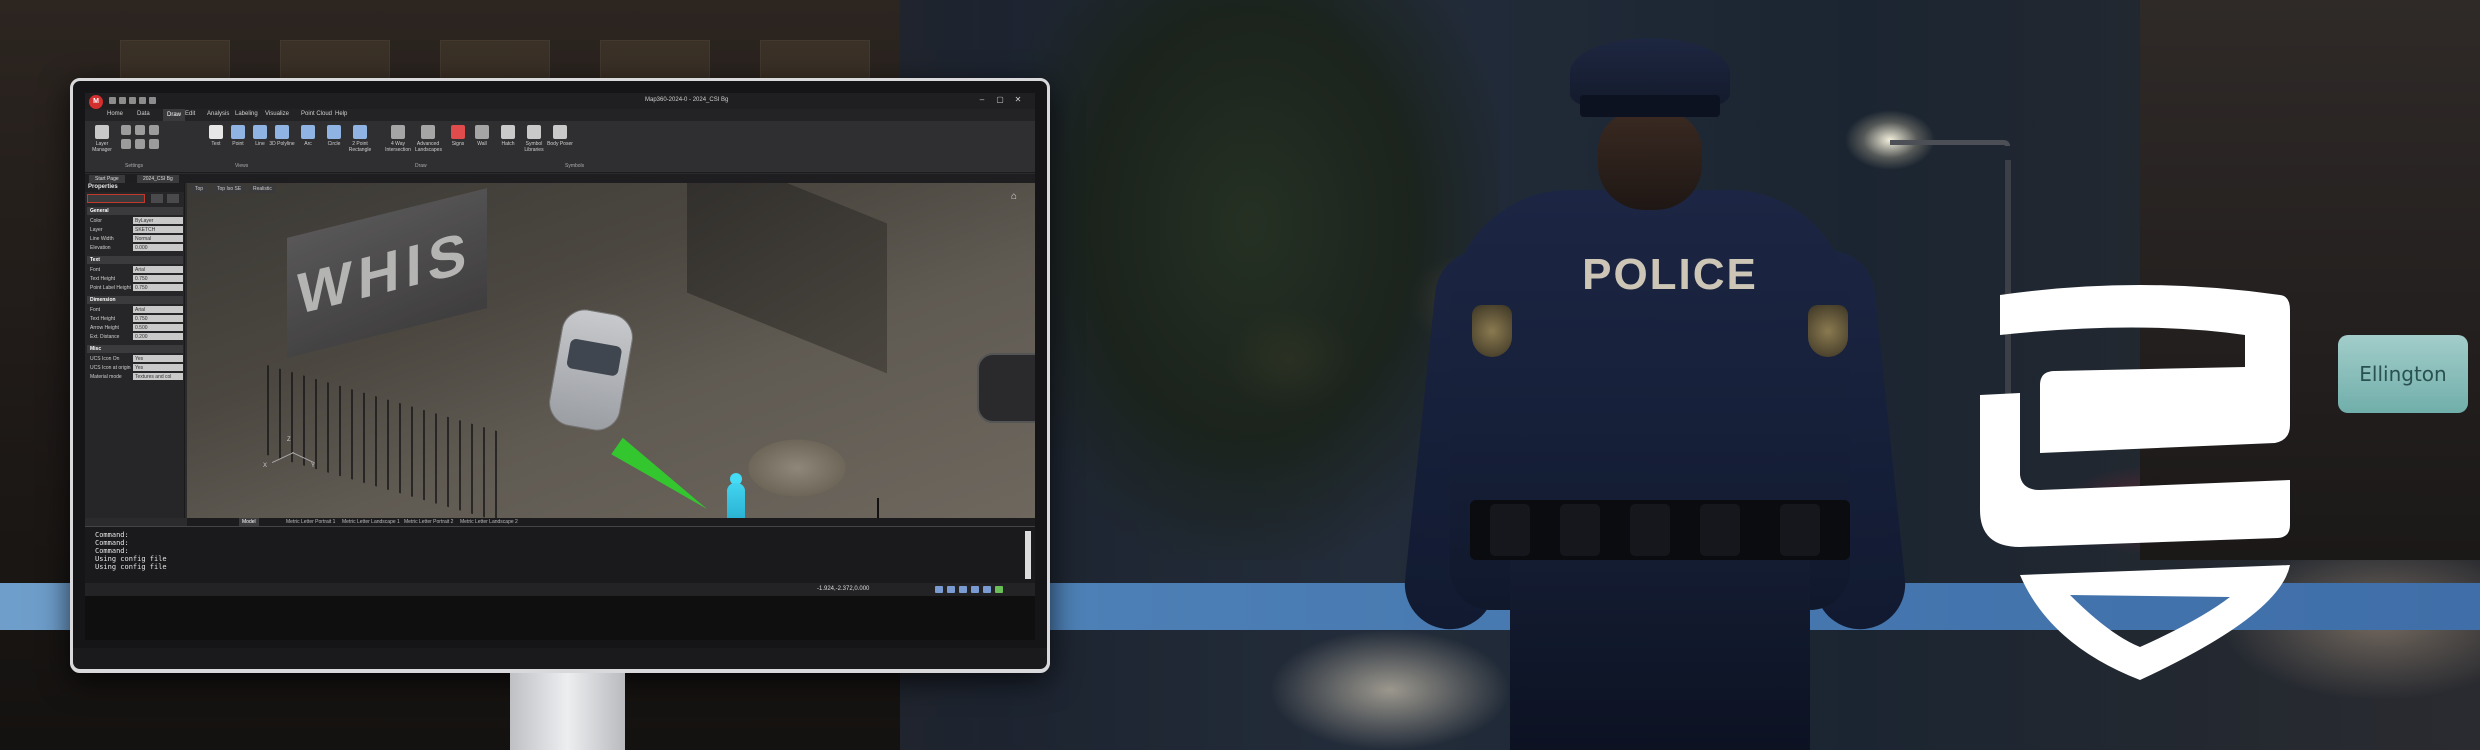 This screenshot has width=2480, height=750. I want to click on menu-edit: Edit, so click(190, 114).